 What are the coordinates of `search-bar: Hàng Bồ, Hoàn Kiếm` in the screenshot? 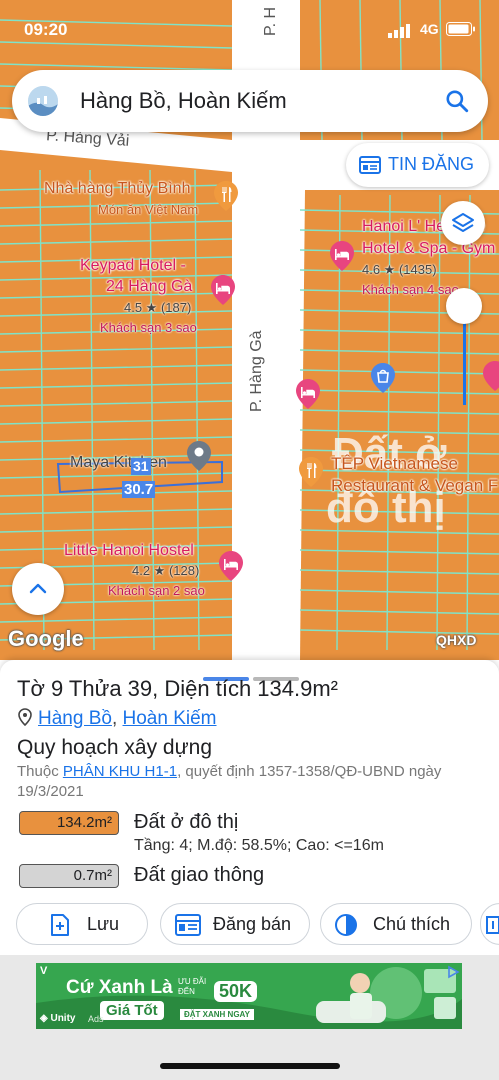 It's located at (250, 101).